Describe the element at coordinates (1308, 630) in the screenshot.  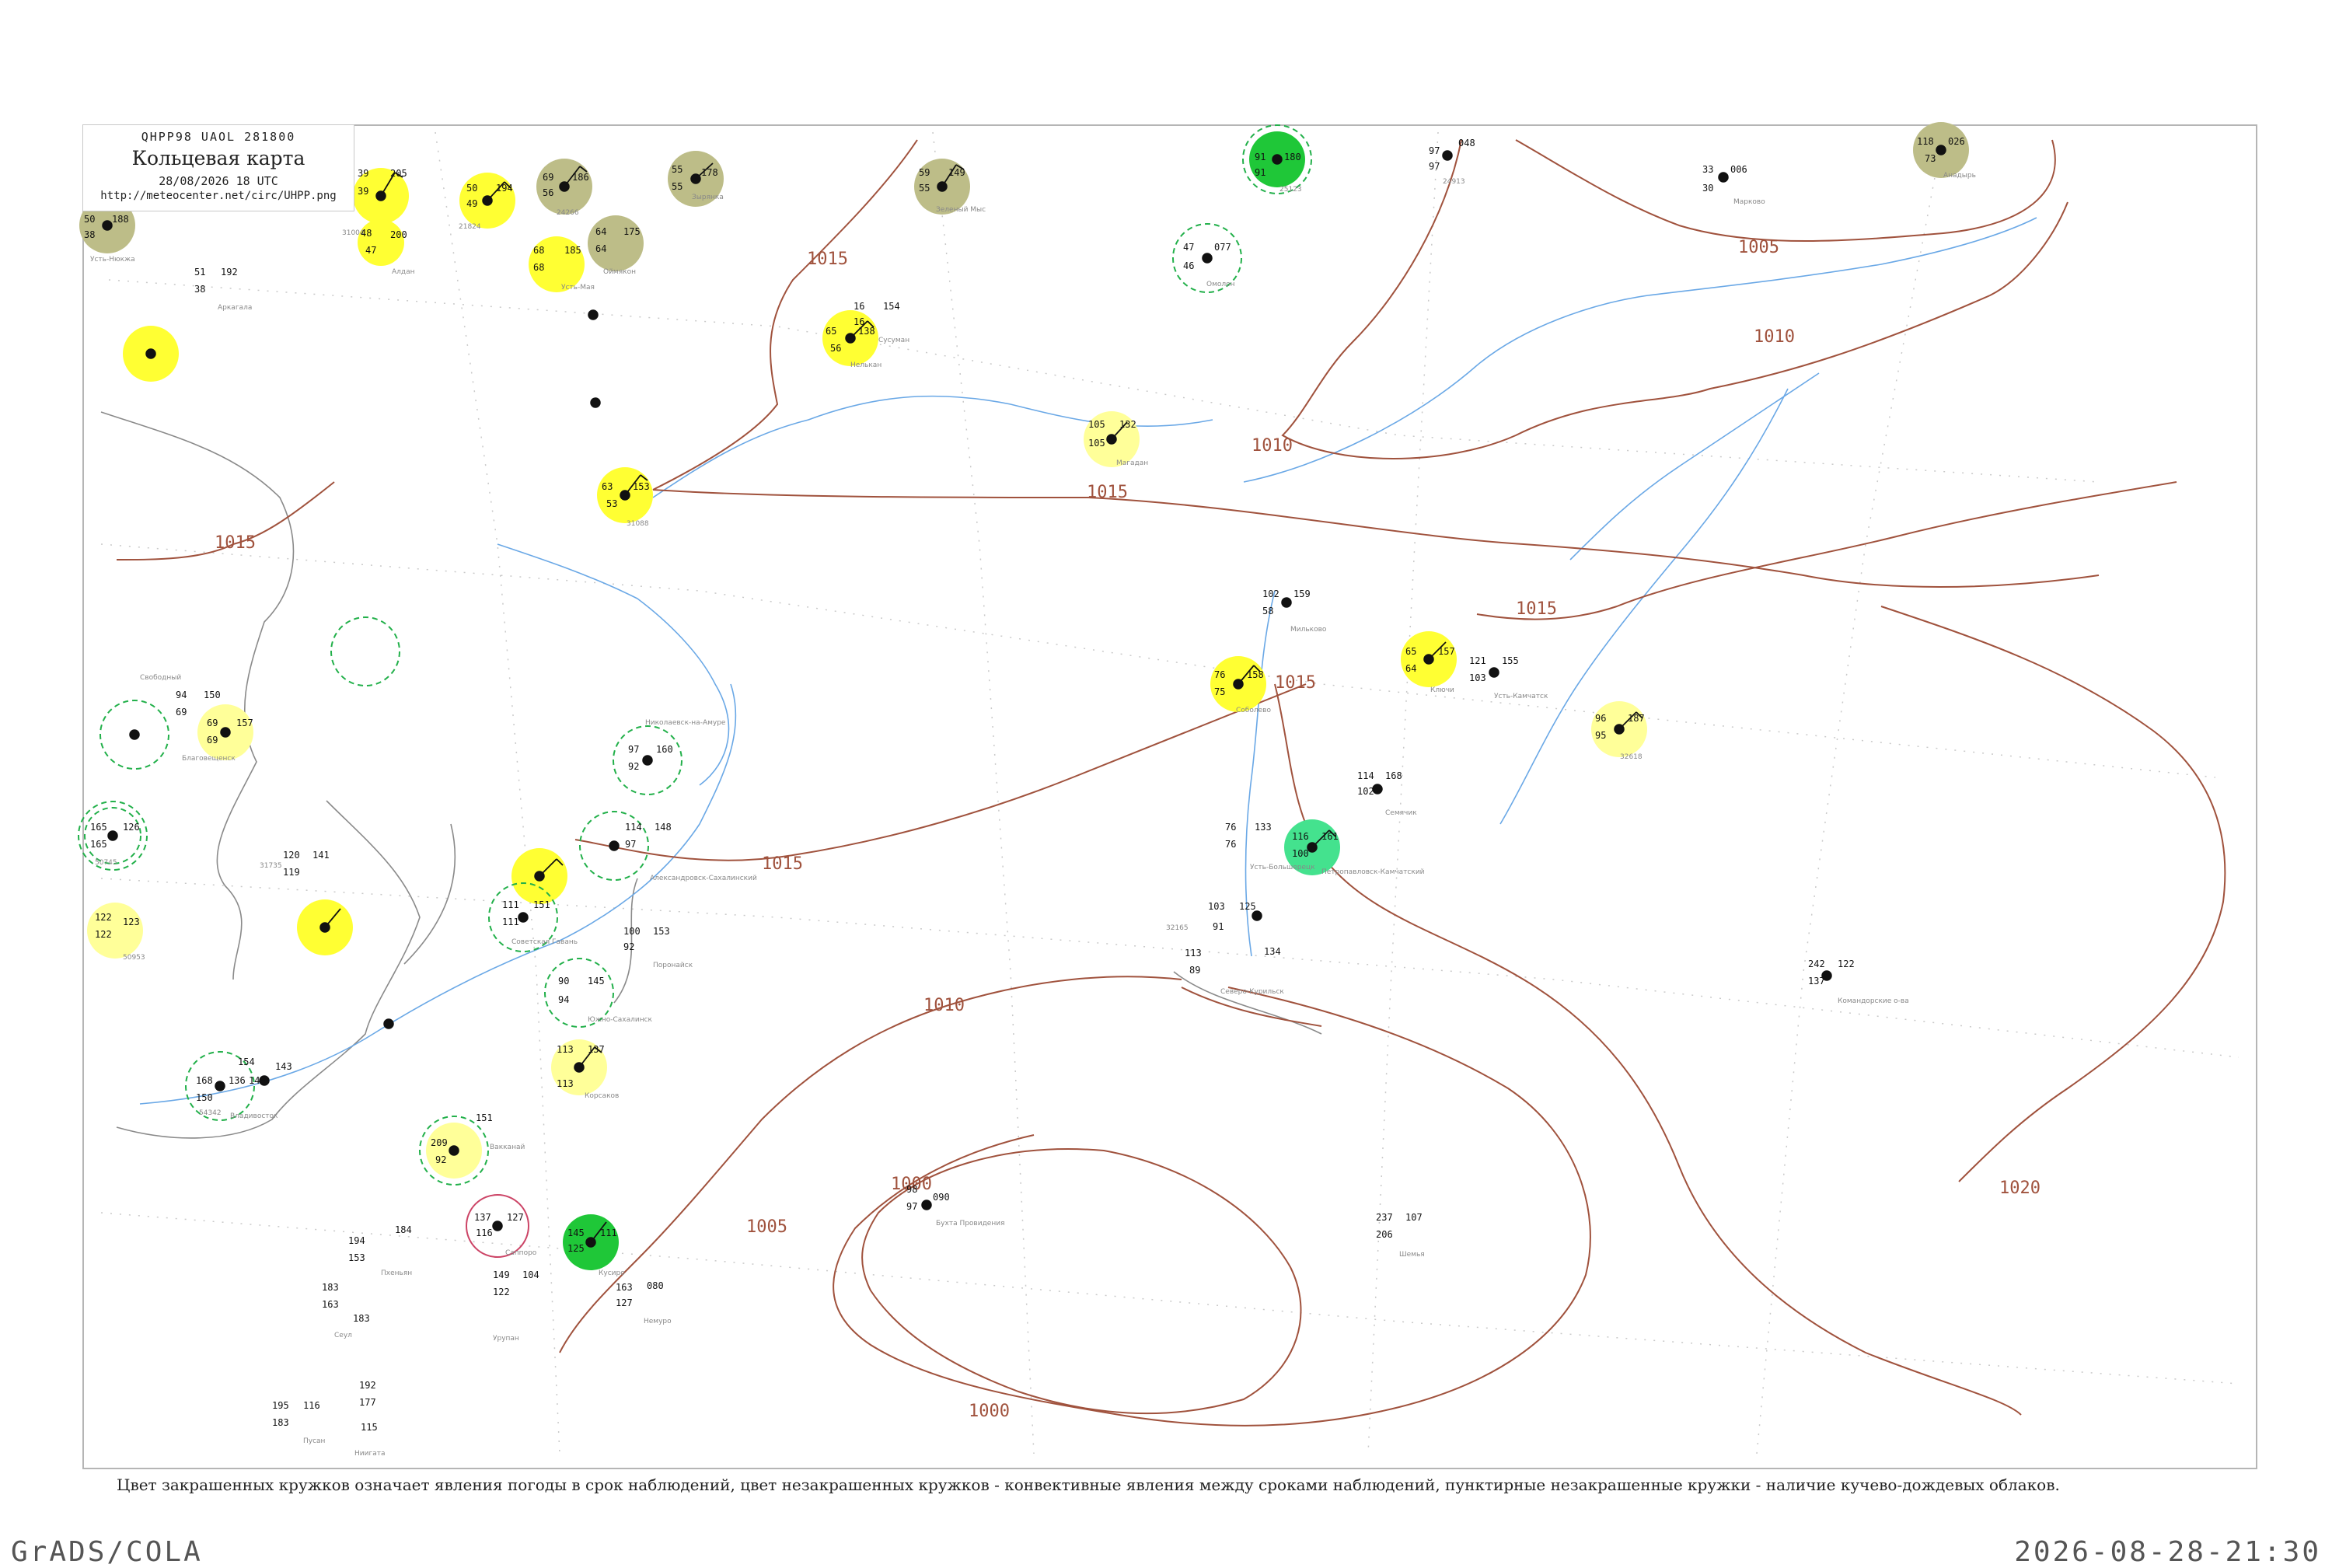
I see `svg-text: Мильково` at that location.